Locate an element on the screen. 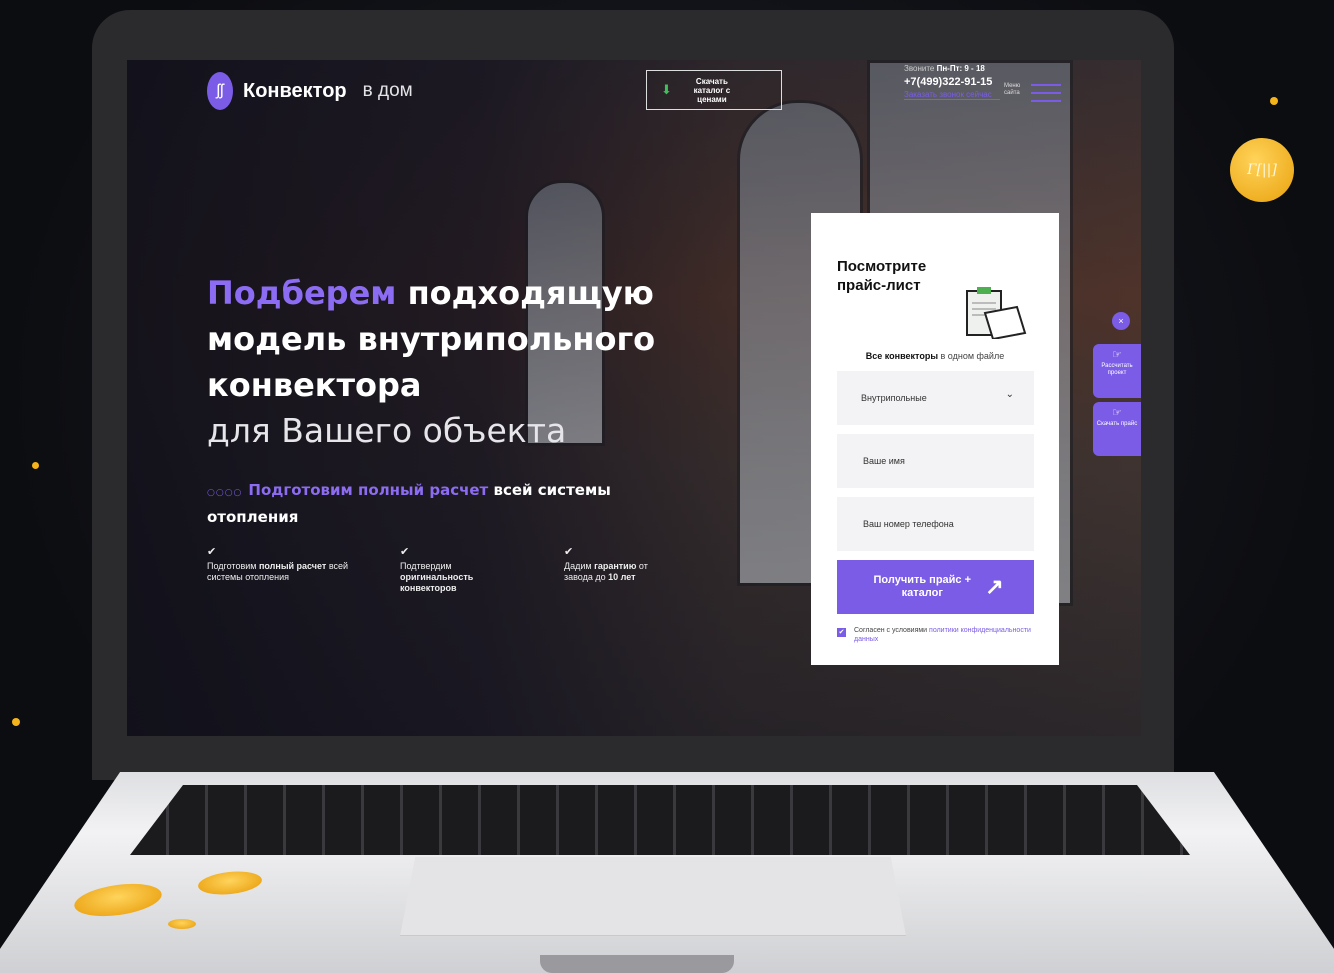 This screenshot has width=1334, height=973. work-hours: Звоните Пн-Пт: 9 - 18 is located at coordinates (959, 68).